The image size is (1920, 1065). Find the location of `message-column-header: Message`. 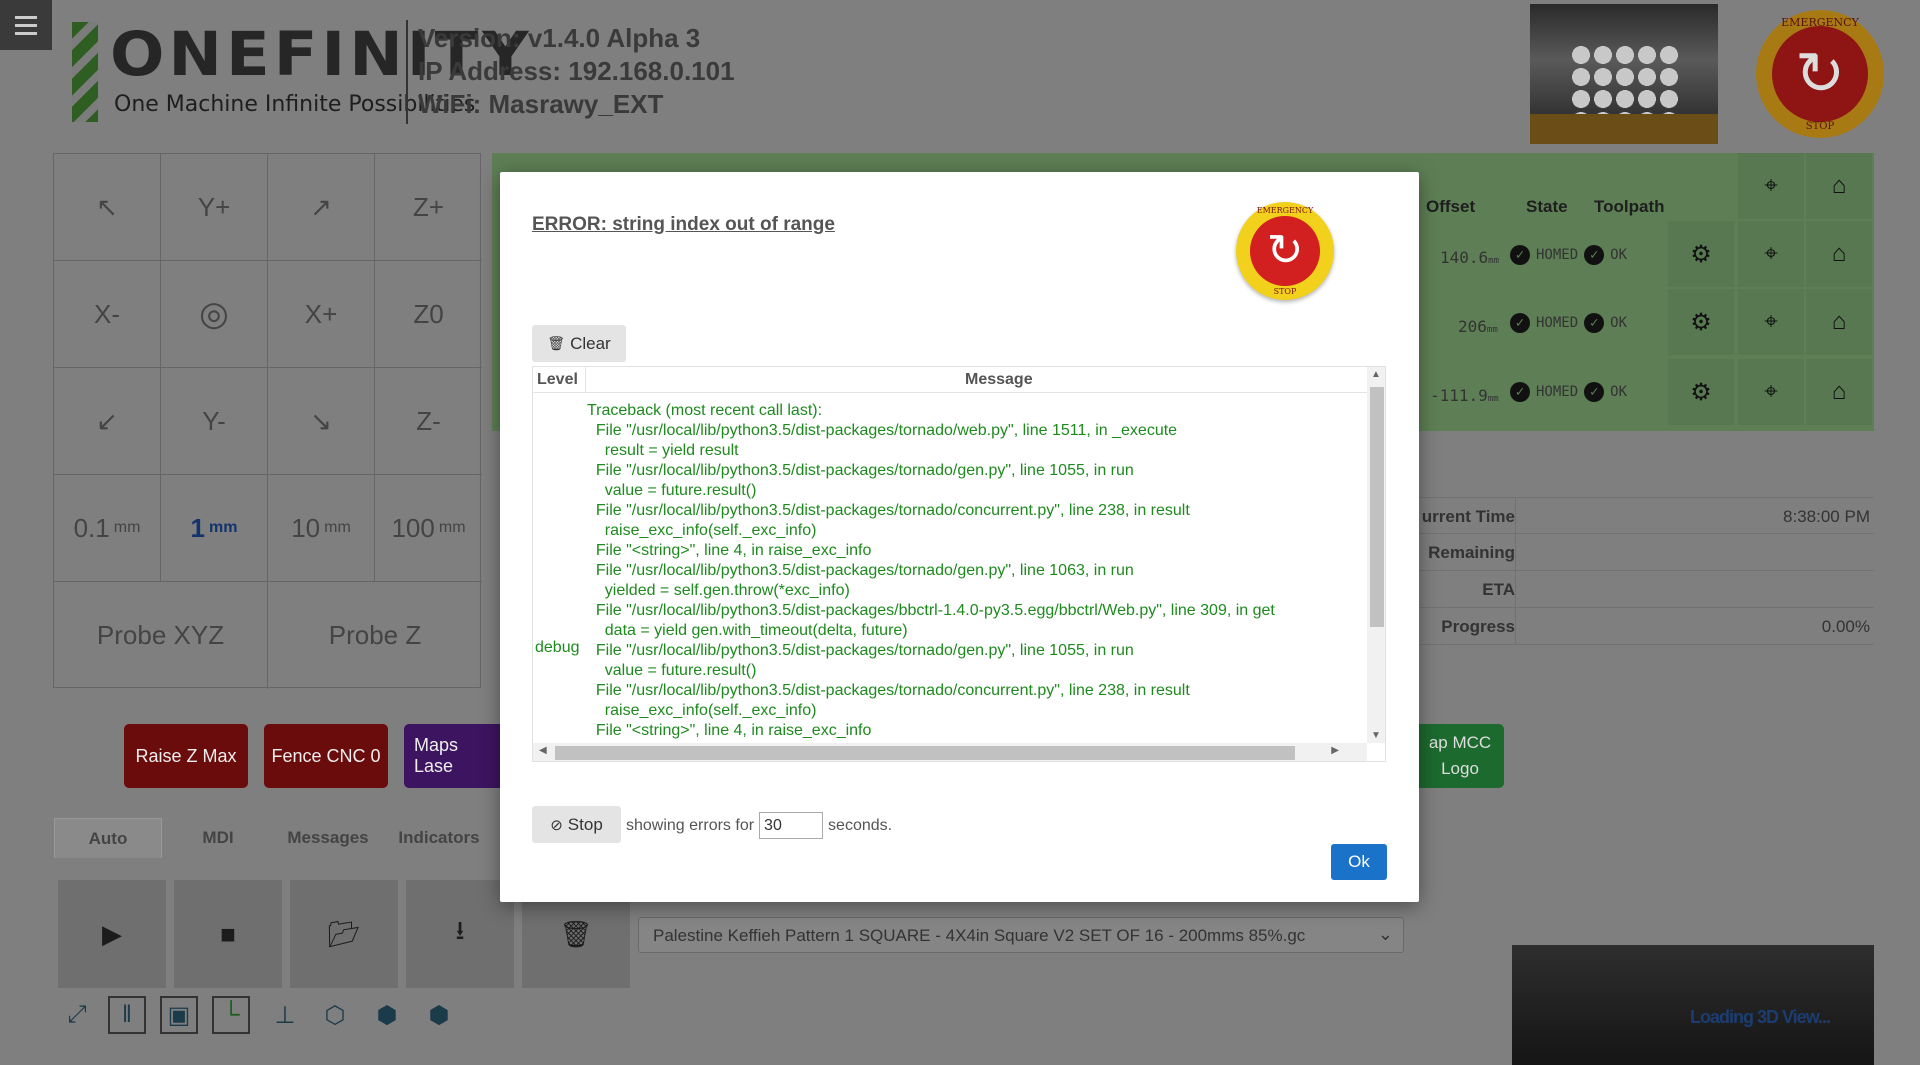

message-column-header: Message is located at coordinates (999, 379).